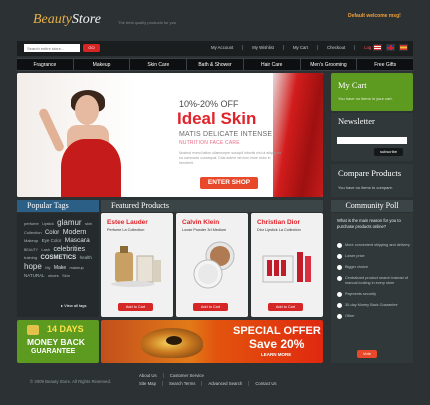 This screenshot has width=430, height=405. I want to click on about-us-link: About Us, so click(148, 375).